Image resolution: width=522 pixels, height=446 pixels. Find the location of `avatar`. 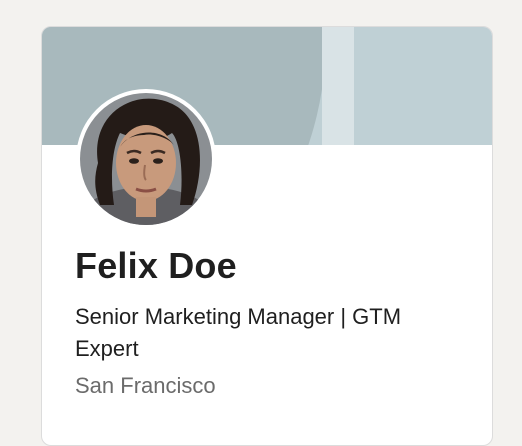

avatar is located at coordinates (146, 159).